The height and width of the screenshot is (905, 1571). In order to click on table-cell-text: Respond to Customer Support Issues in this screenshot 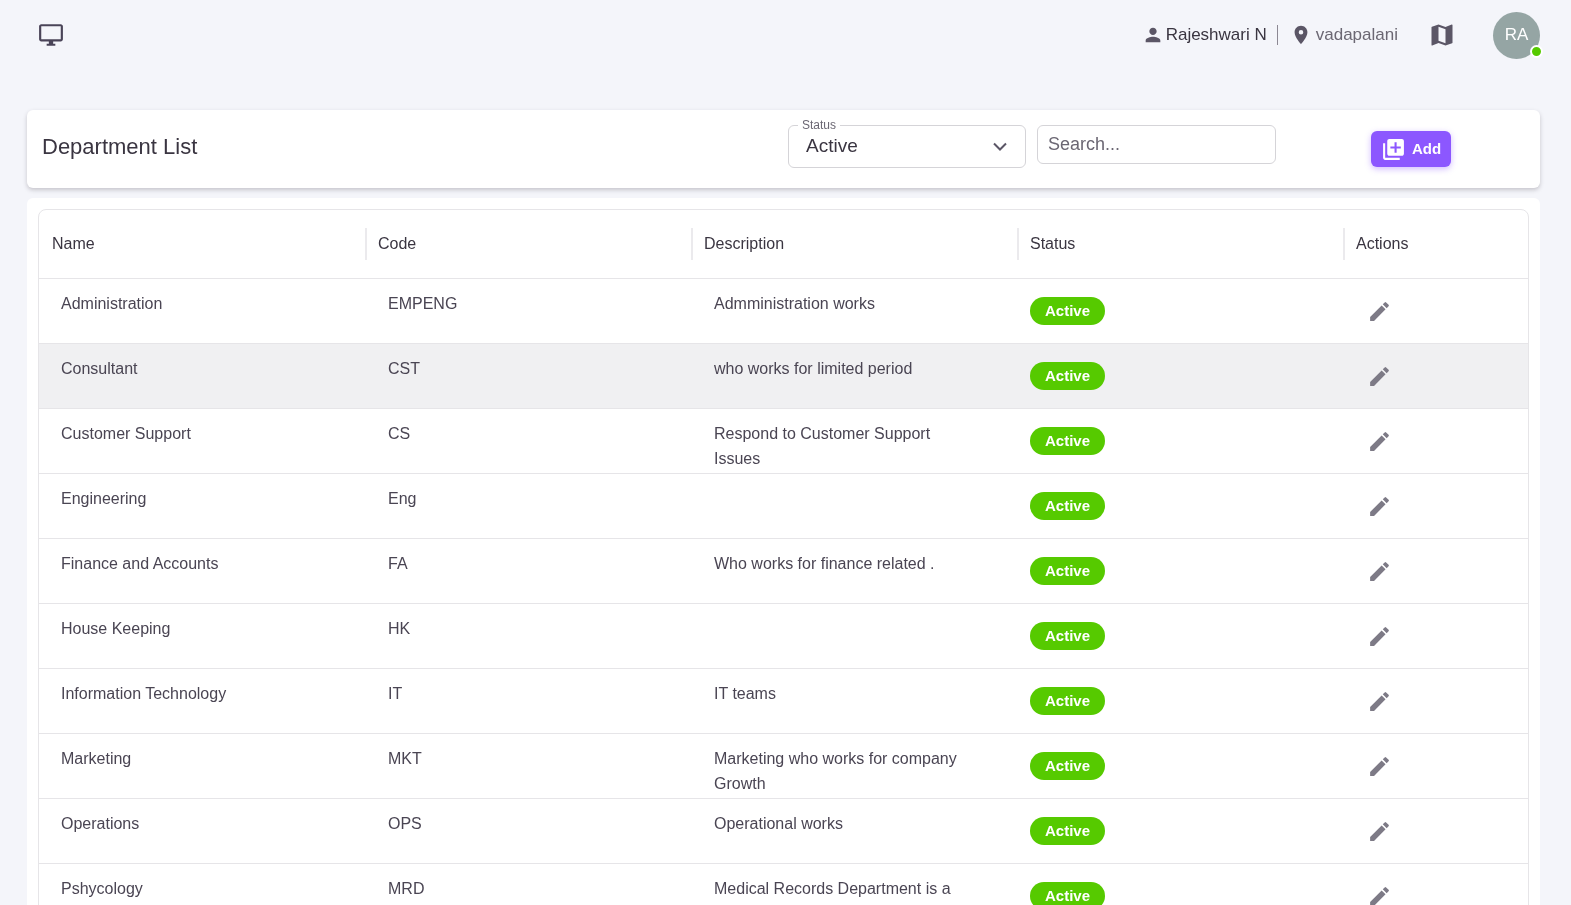, I will do `click(823, 446)`.